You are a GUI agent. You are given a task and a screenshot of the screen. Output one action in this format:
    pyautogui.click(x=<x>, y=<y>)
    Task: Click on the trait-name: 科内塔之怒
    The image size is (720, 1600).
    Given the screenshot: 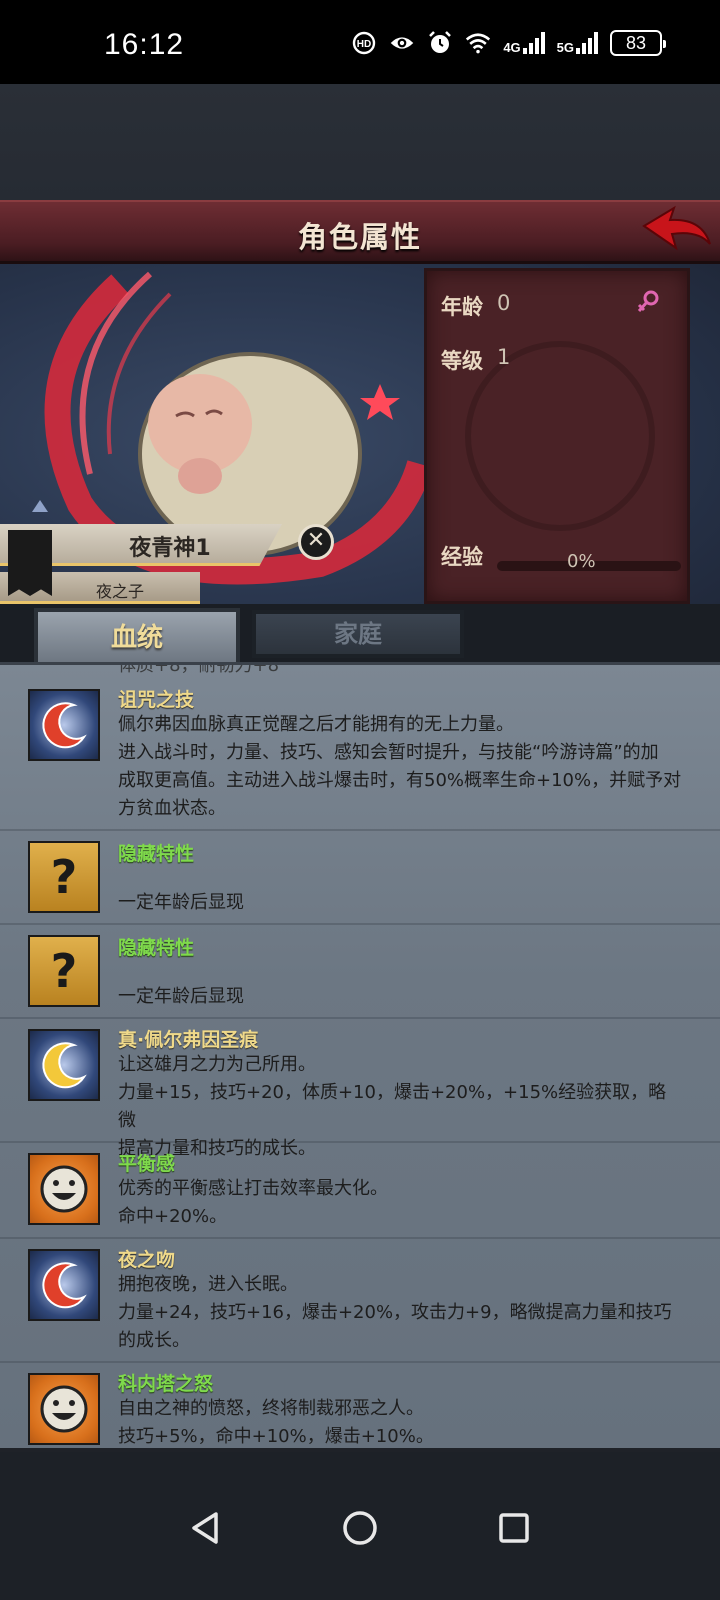 What is the action you would take?
    pyautogui.click(x=166, y=1384)
    